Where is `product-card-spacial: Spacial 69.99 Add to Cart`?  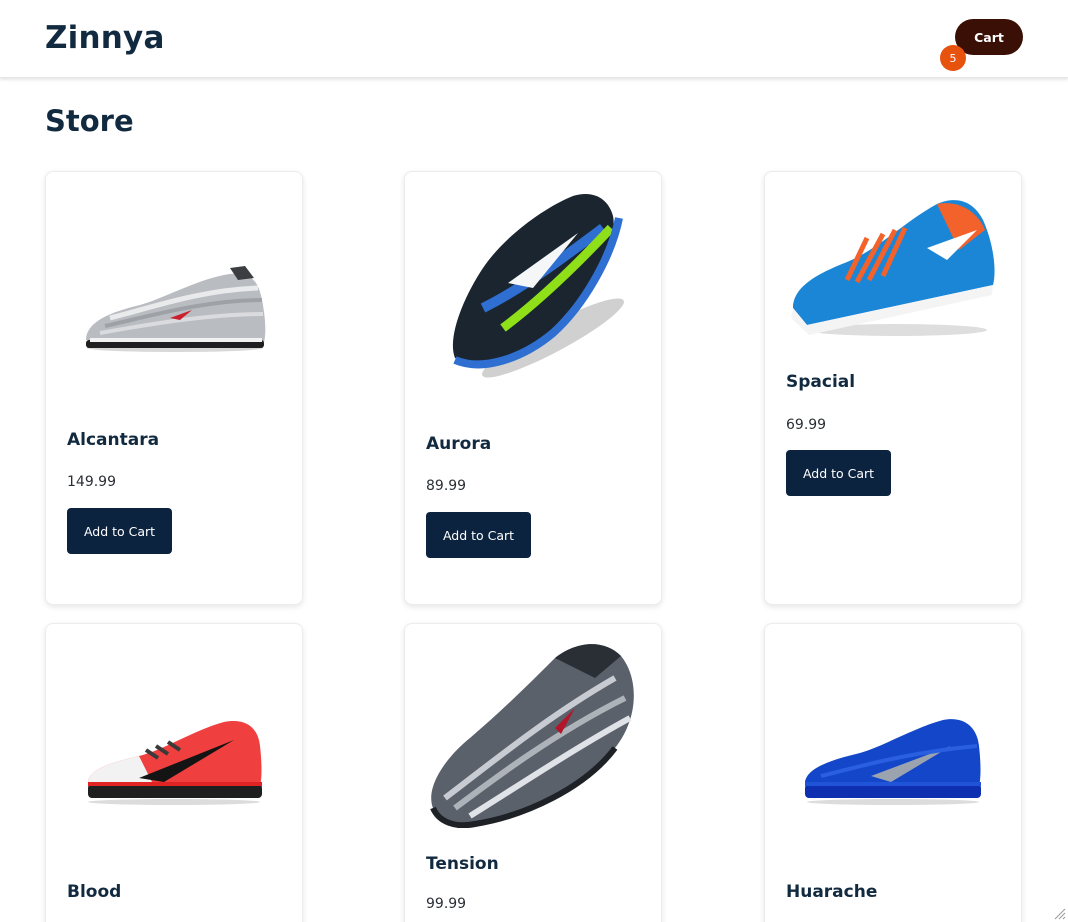 product-card-spacial: Spacial 69.99 Add to Cart is located at coordinates (893, 388).